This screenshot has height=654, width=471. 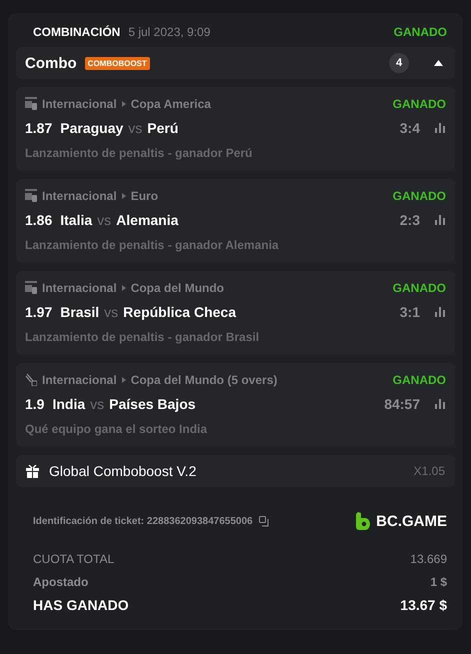 I want to click on market-label: Lanzamiento de penaltis - ganador Perú, so click(x=138, y=153).